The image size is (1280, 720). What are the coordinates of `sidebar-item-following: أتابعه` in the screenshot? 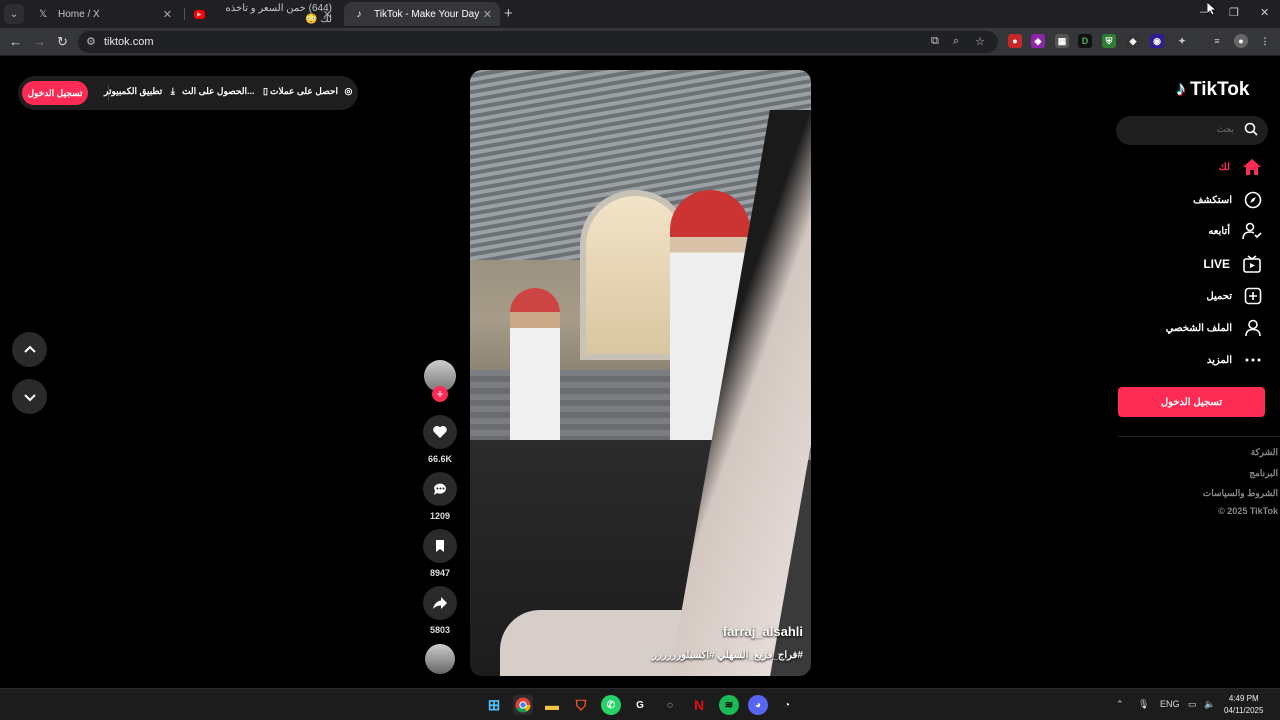 It's located at (1235, 231).